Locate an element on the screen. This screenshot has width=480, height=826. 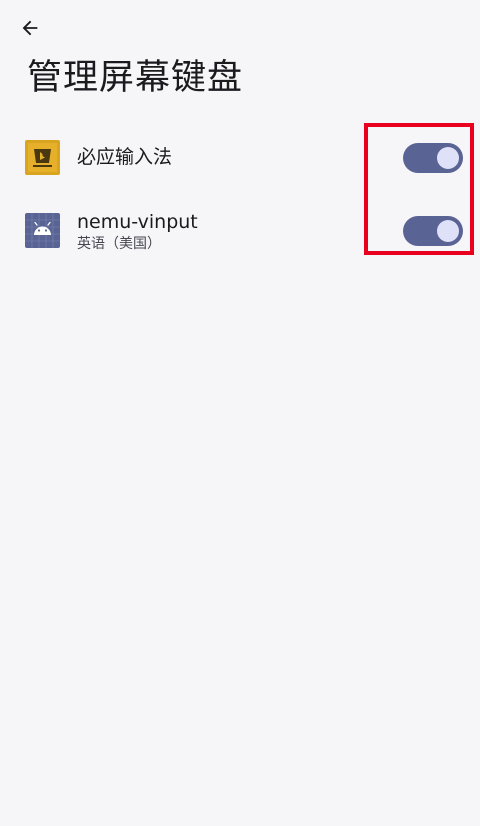
back-button is located at coordinates (30, 28).